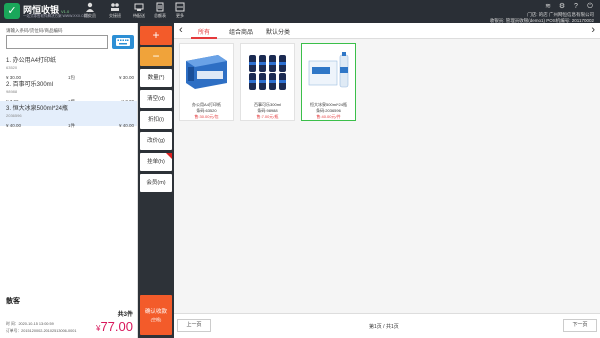 This screenshot has width=600, height=338. What do you see at coordinates (12, 91) in the screenshot?
I see `cart-item-code: 98988` at bounding box center [12, 91].